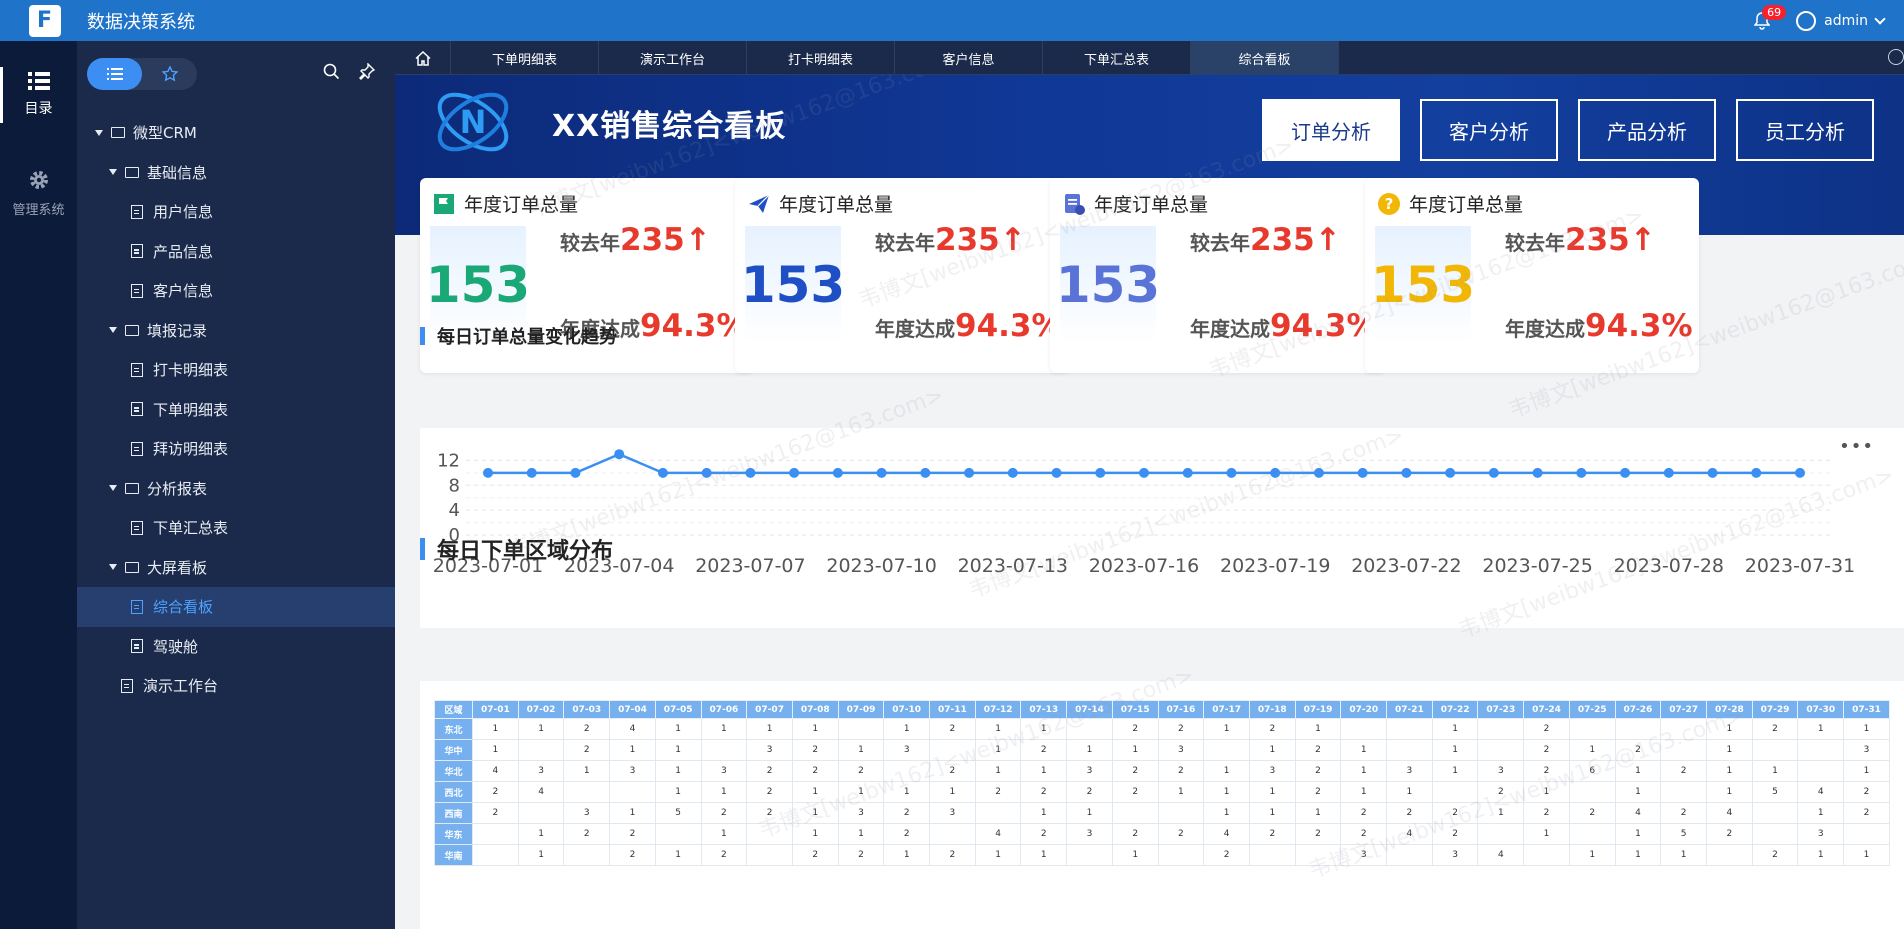 This screenshot has width=1904, height=929. What do you see at coordinates (1841, 20) in the screenshot?
I see `user-menu: admin` at bounding box center [1841, 20].